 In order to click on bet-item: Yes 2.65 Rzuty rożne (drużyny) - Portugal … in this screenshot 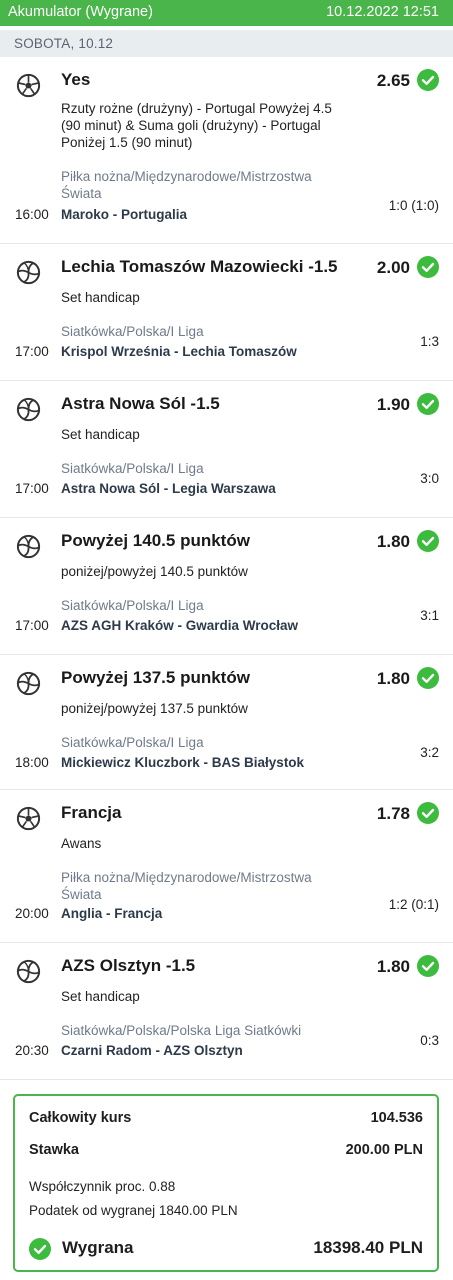, I will do `click(226, 150)`.